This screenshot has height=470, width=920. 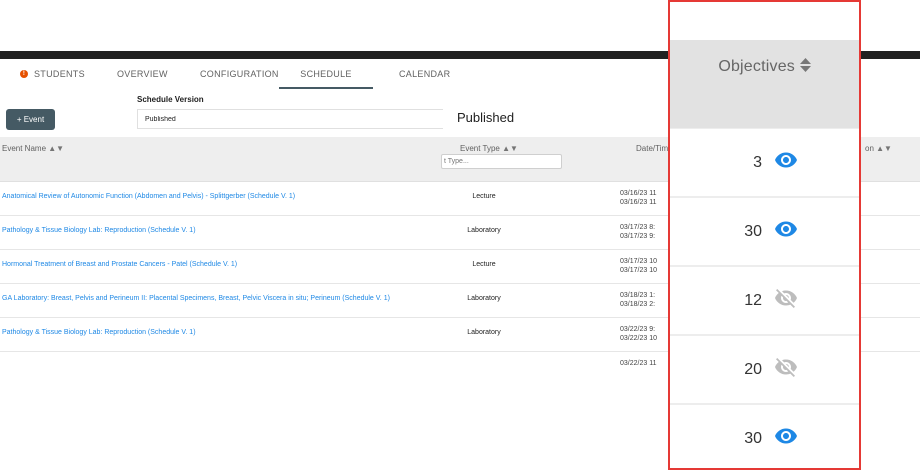 I want to click on objectives-label: Objectives, so click(x=757, y=66).